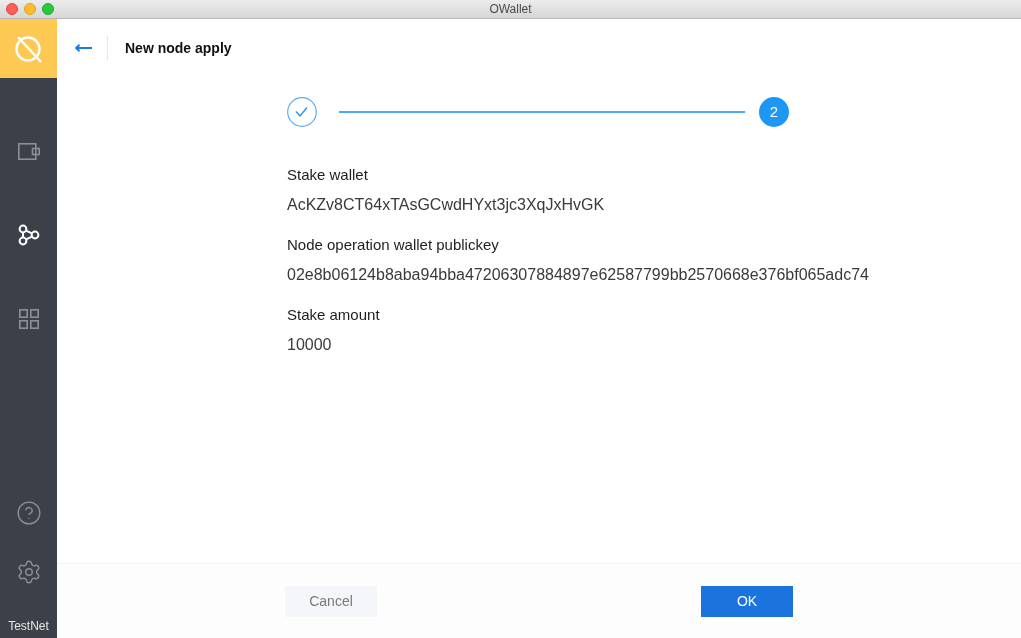 The height and width of the screenshot is (638, 1021). What do you see at coordinates (446, 205) in the screenshot?
I see `field-value: AcKZv8CT64xTAsGCwdHYxt3jc3XqJxHvGK` at bounding box center [446, 205].